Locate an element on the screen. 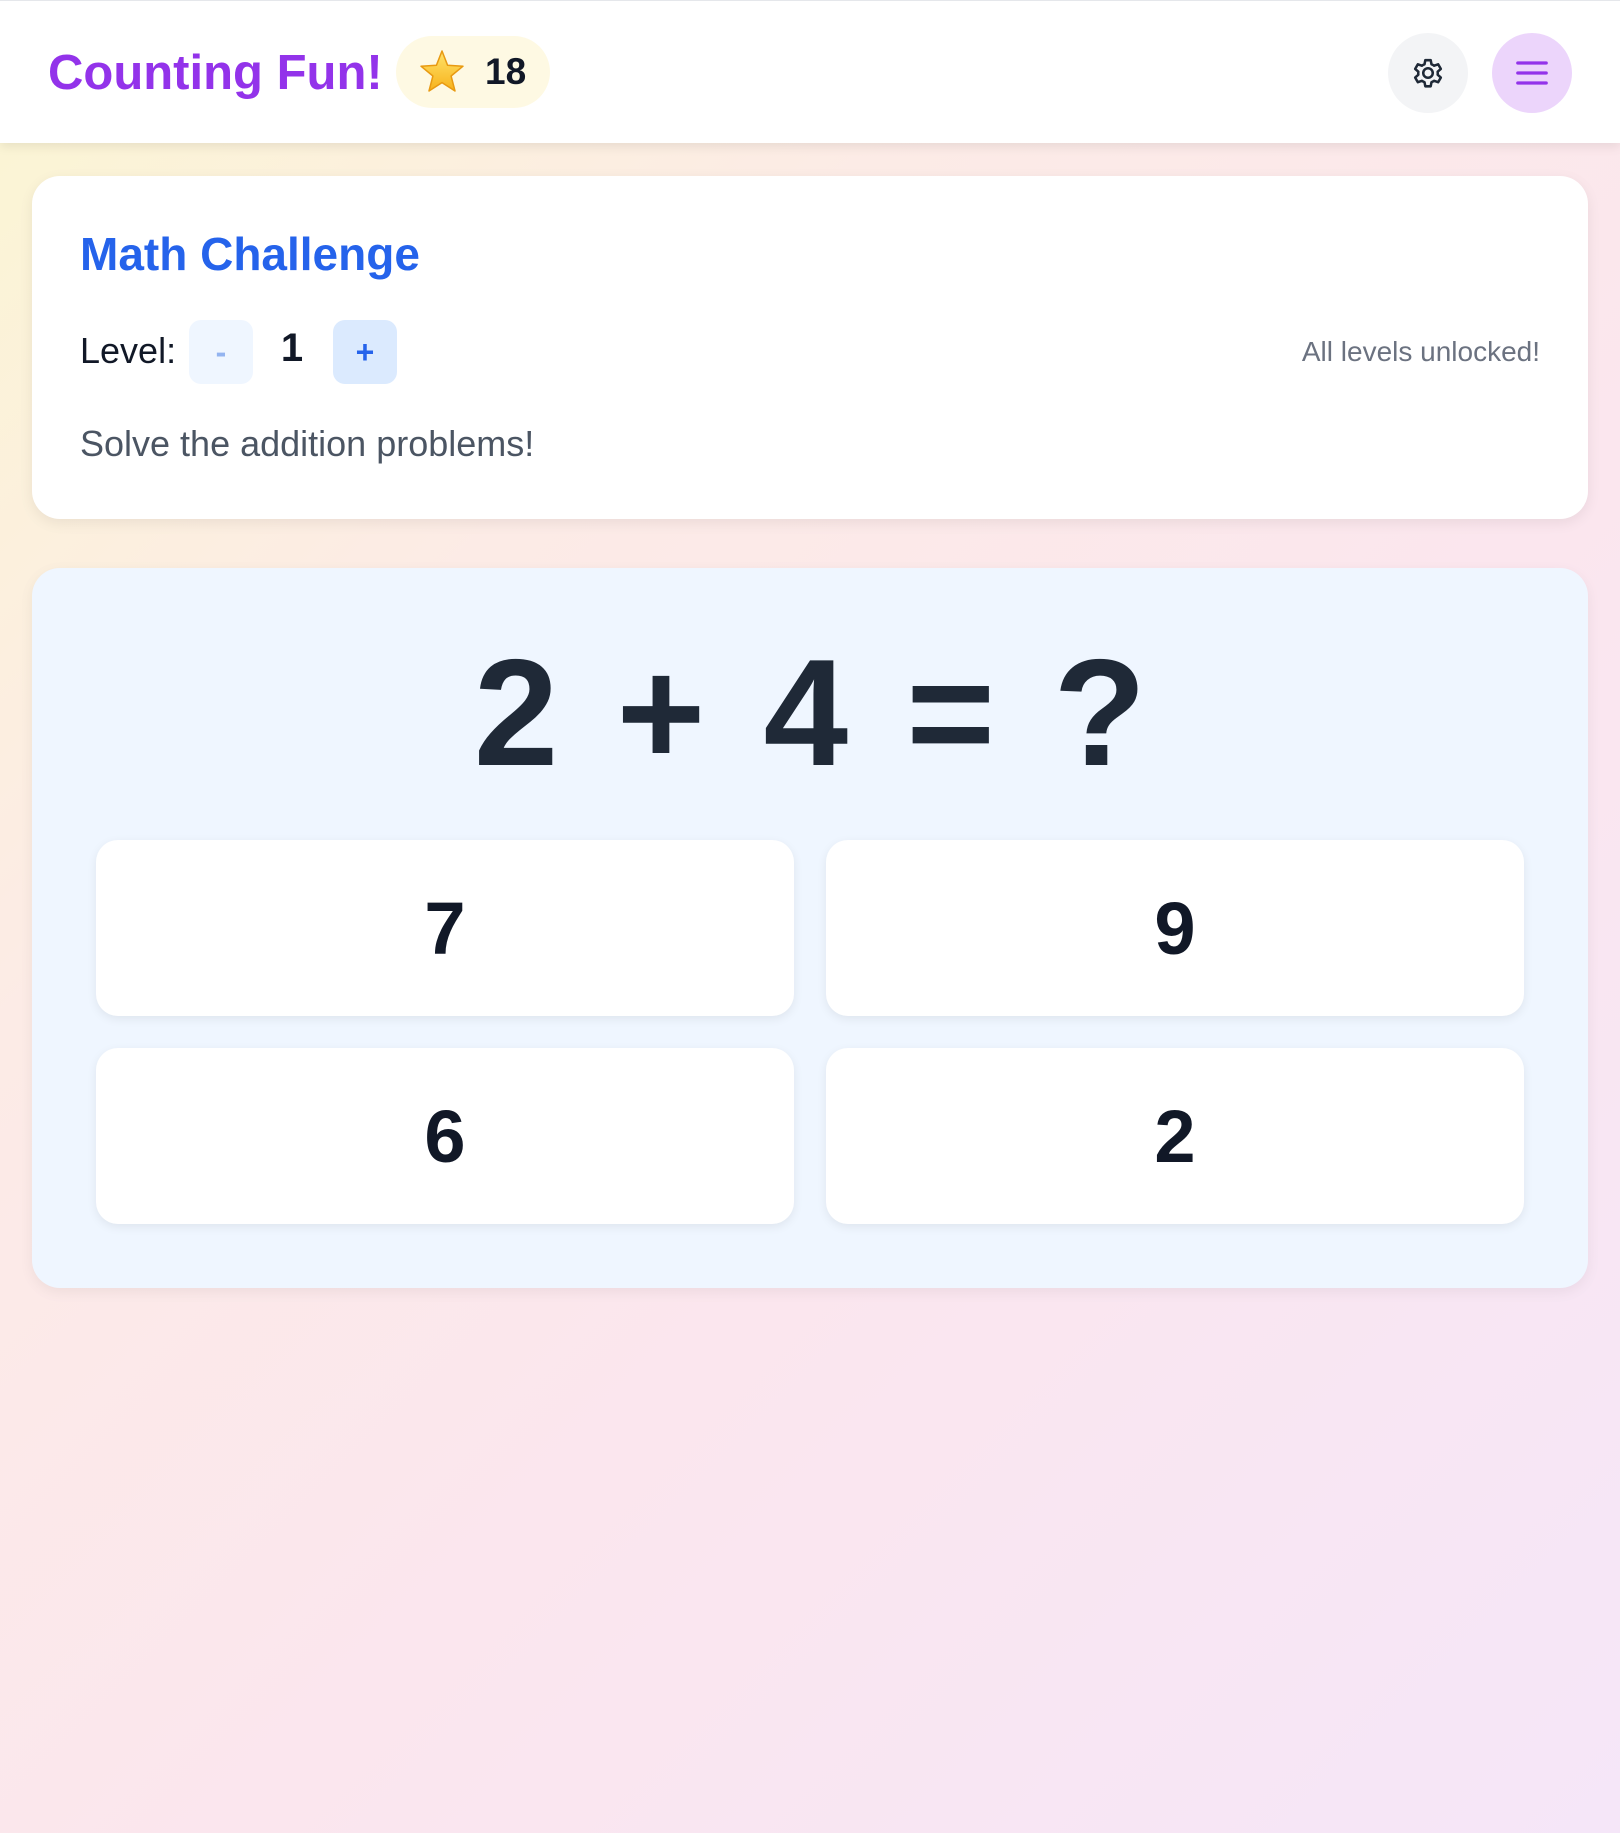 The height and width of the screenshot is (1833, 1620). level-value: 1 is located at coordinates (292, 348).